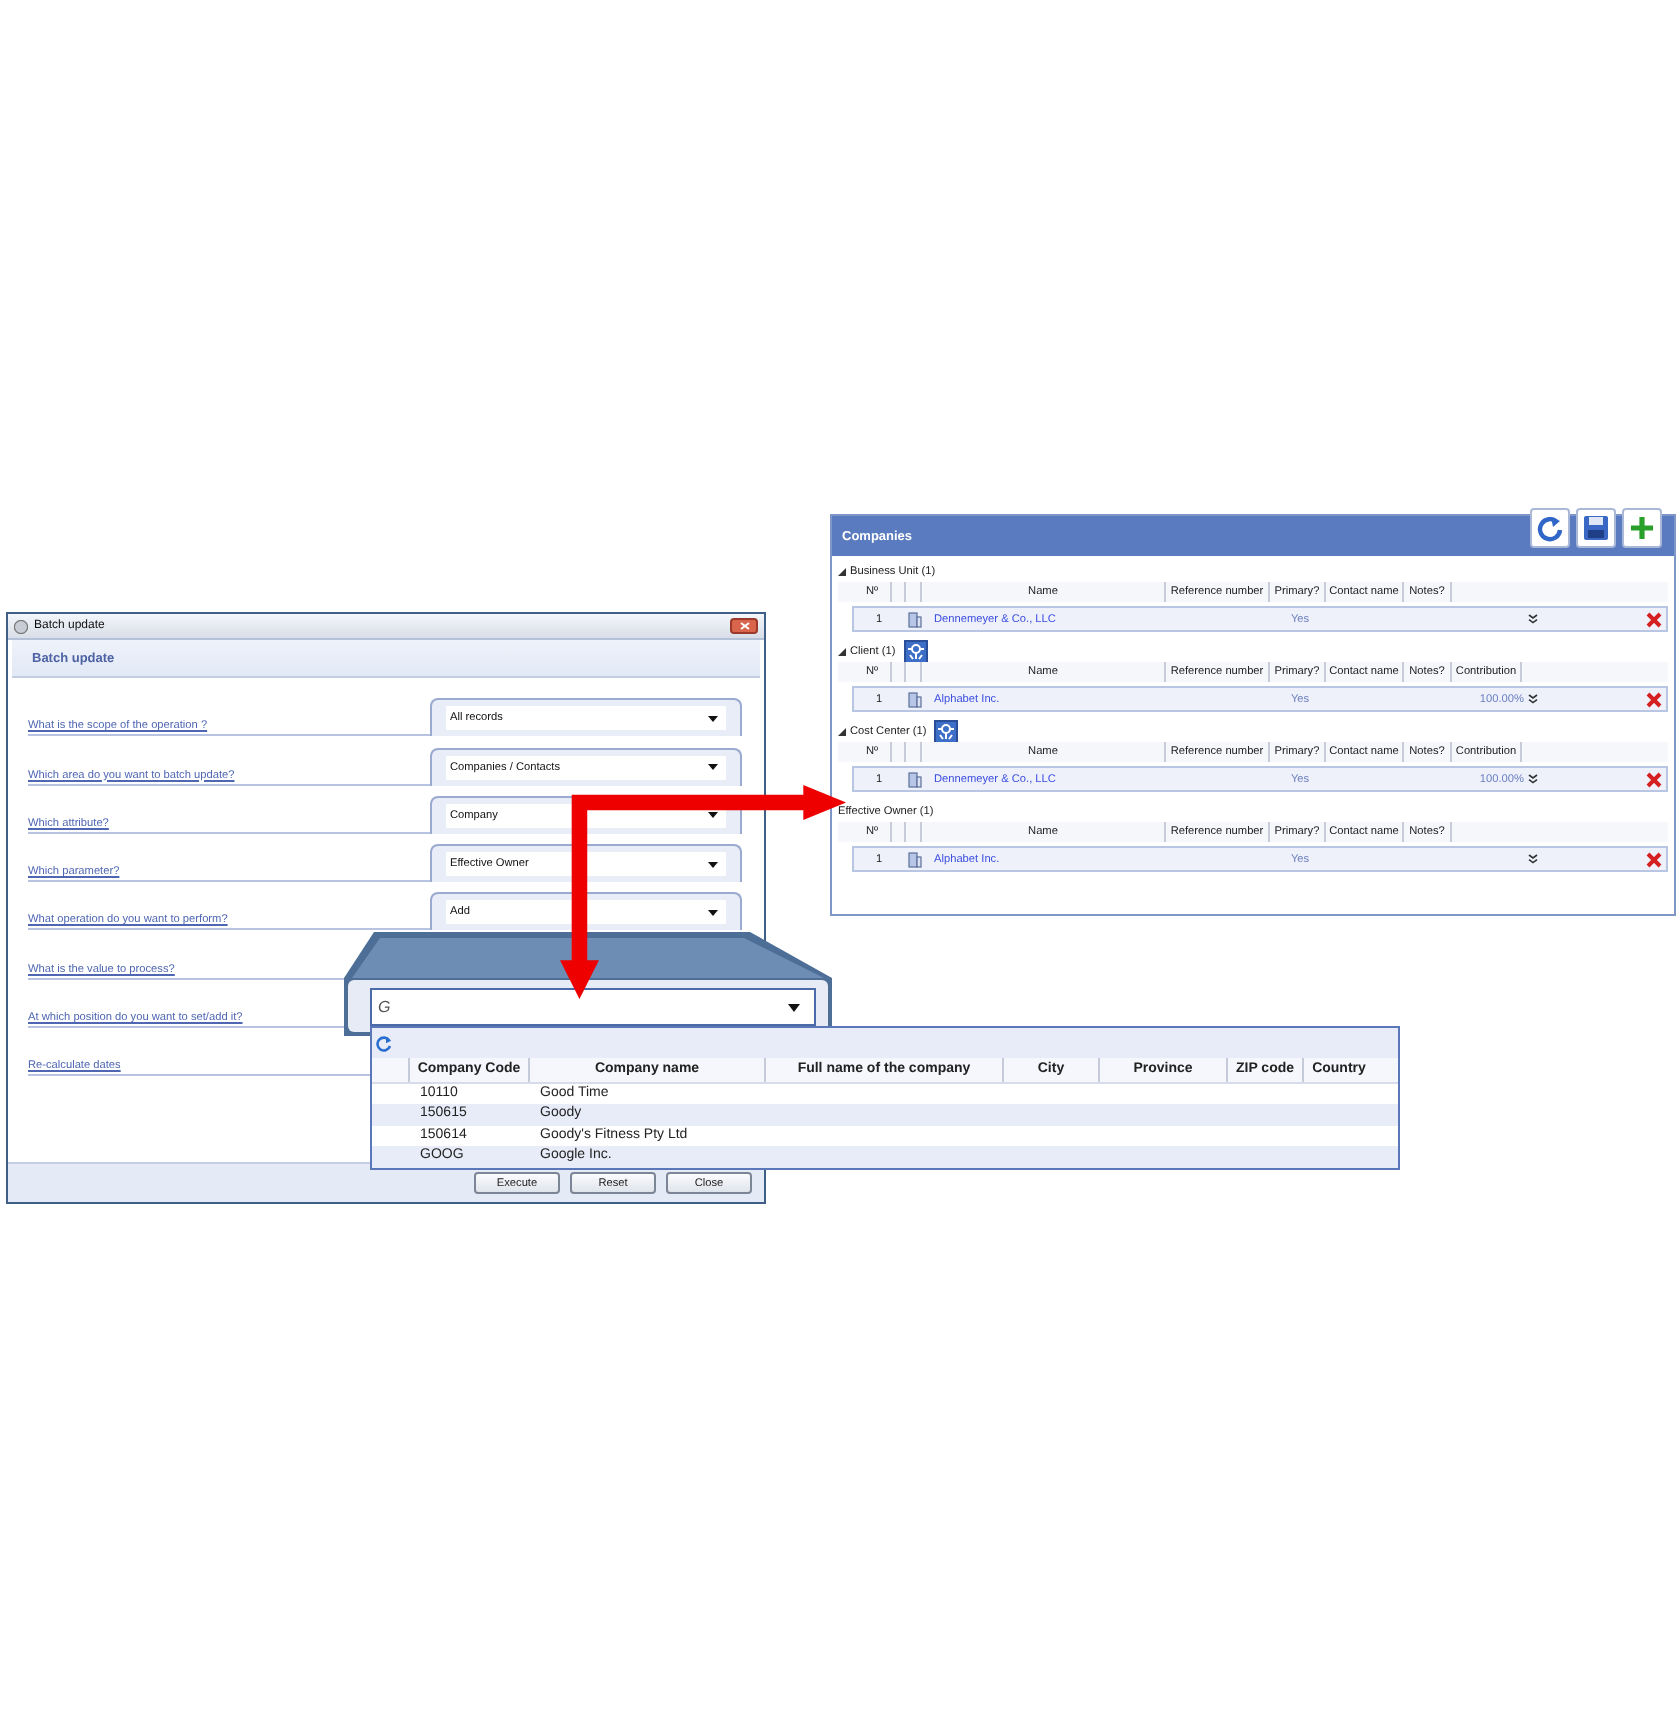 This screenshot has width=1680, height=1718. Describe the element at coordinates (21, 626) in the screenshot. I see `globe-icon` at that location.